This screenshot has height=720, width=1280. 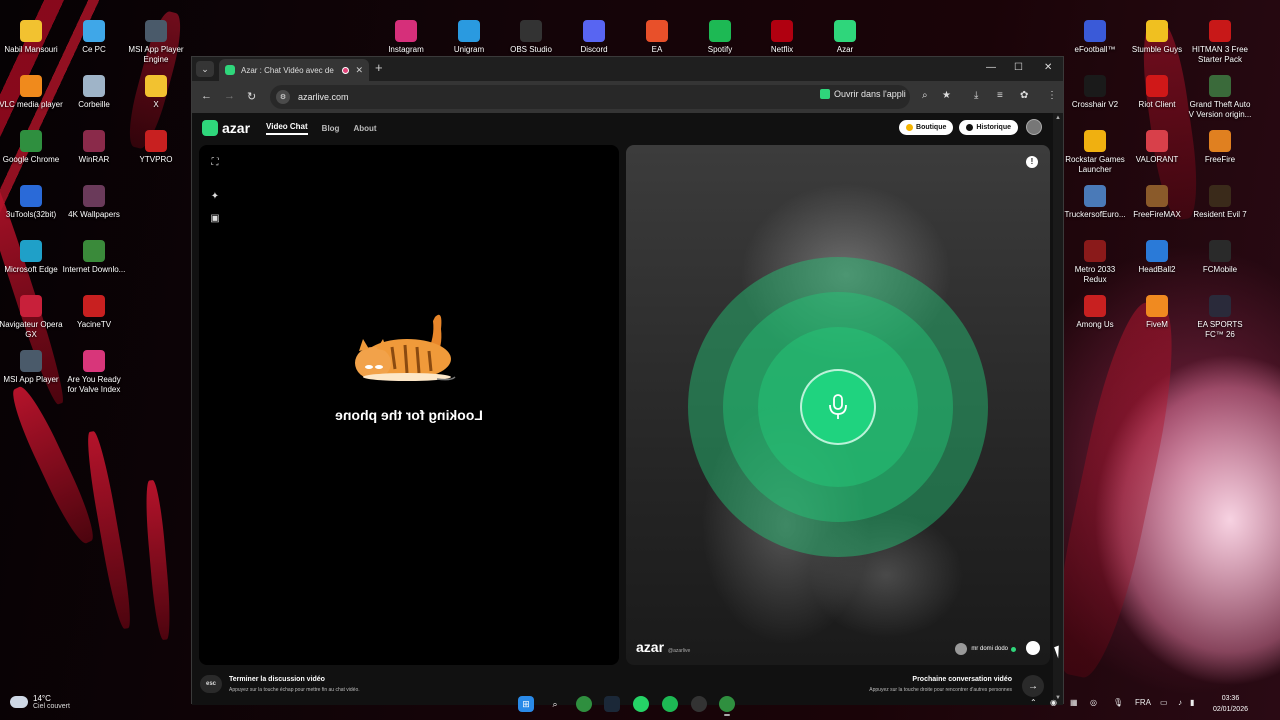 What do you see at coordinates (976, 95) in the screenshot?
I see `download-icon: ⤓` at bounding box center [976, 95].